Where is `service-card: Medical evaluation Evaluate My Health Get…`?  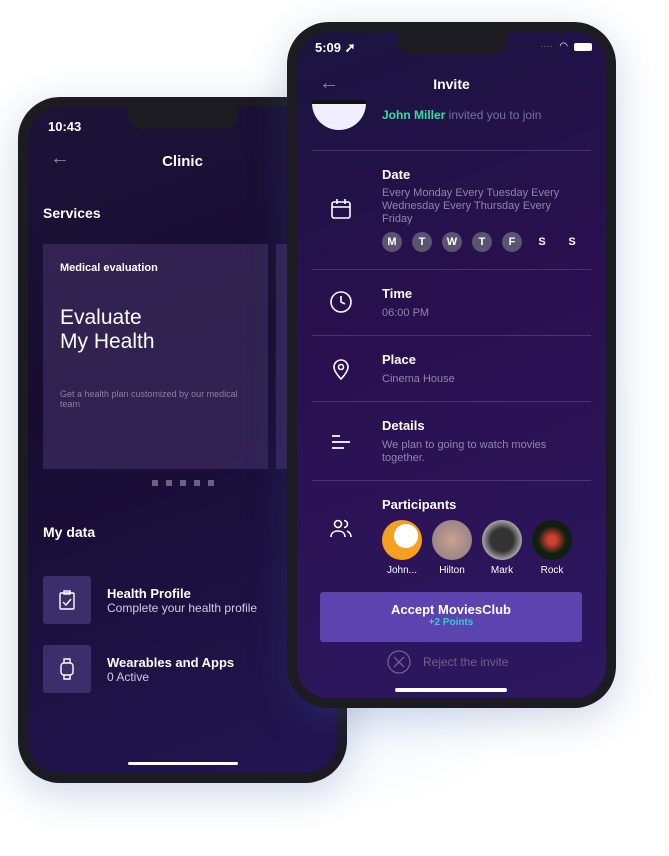
service-card: Medical evaluation Evaluate My Health Get… is located at coordinates (155, 356).